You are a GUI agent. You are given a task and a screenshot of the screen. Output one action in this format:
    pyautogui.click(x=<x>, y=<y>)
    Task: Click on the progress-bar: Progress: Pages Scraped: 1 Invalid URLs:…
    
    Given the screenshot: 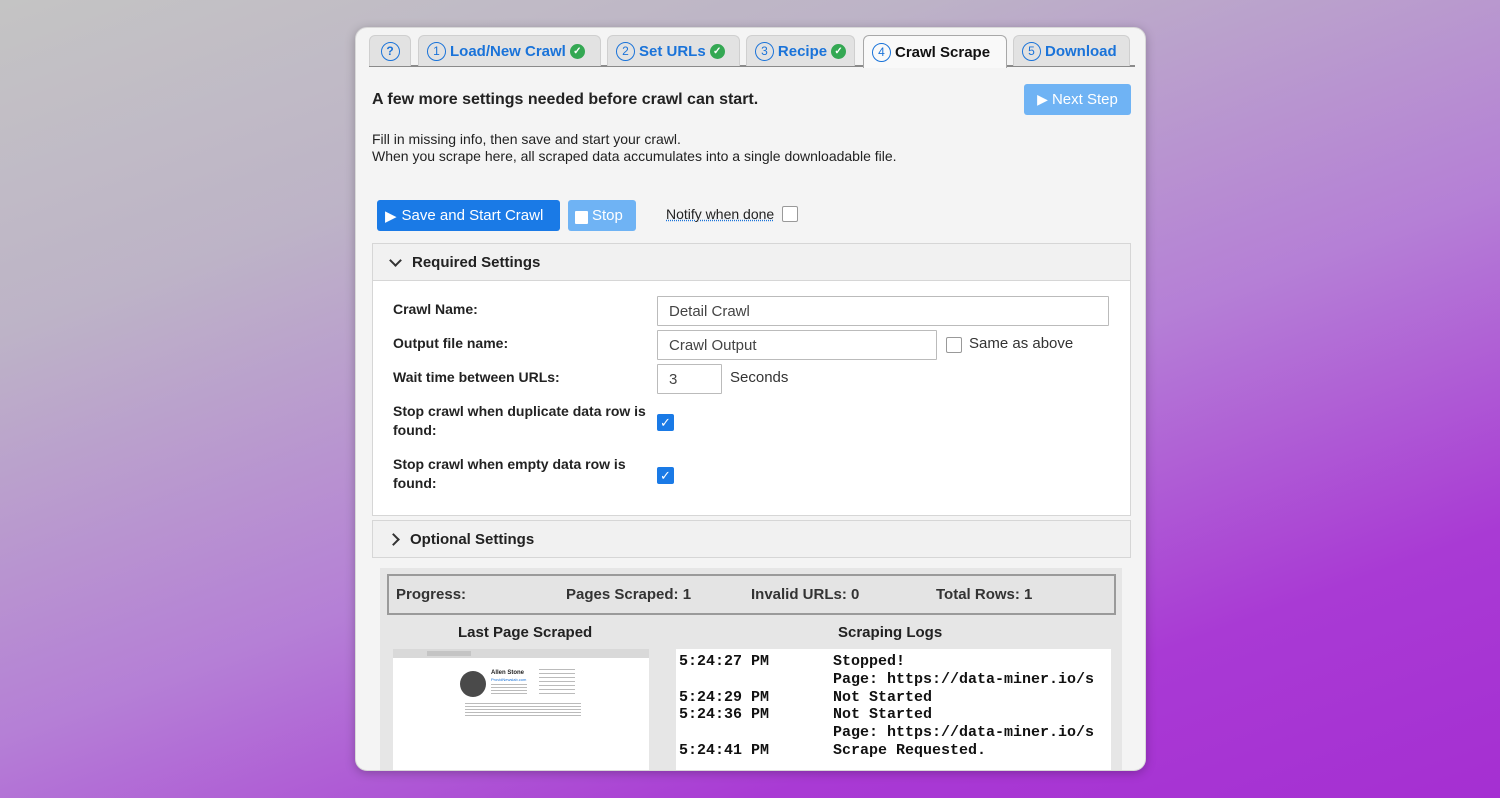 What is the action you would take?
    pyautogui.click(x=751, y=594)
    